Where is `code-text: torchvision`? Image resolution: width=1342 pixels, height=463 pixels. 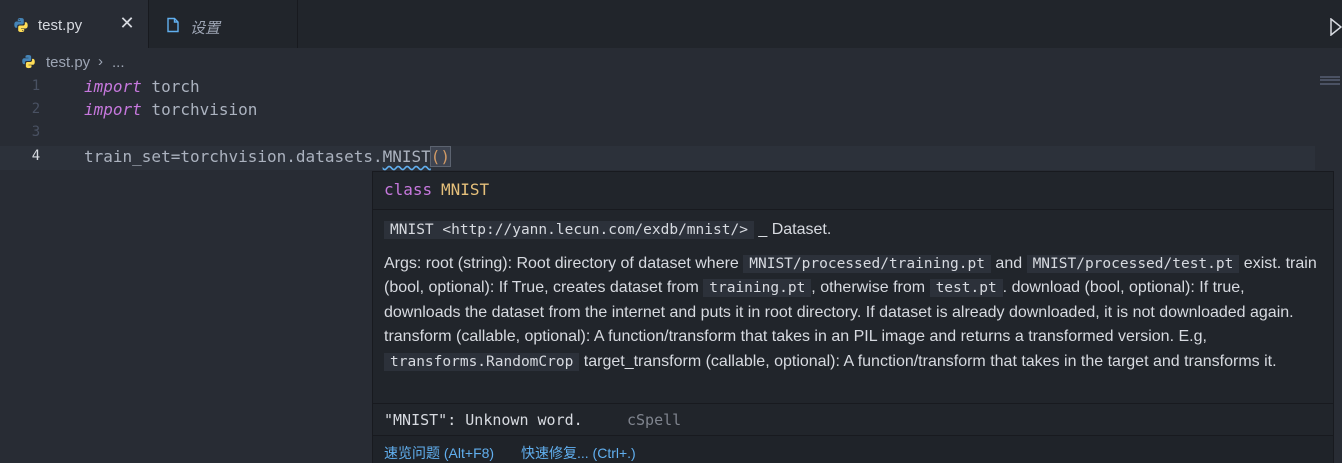
code-text: torchvision is located at coordinates (199, 109).